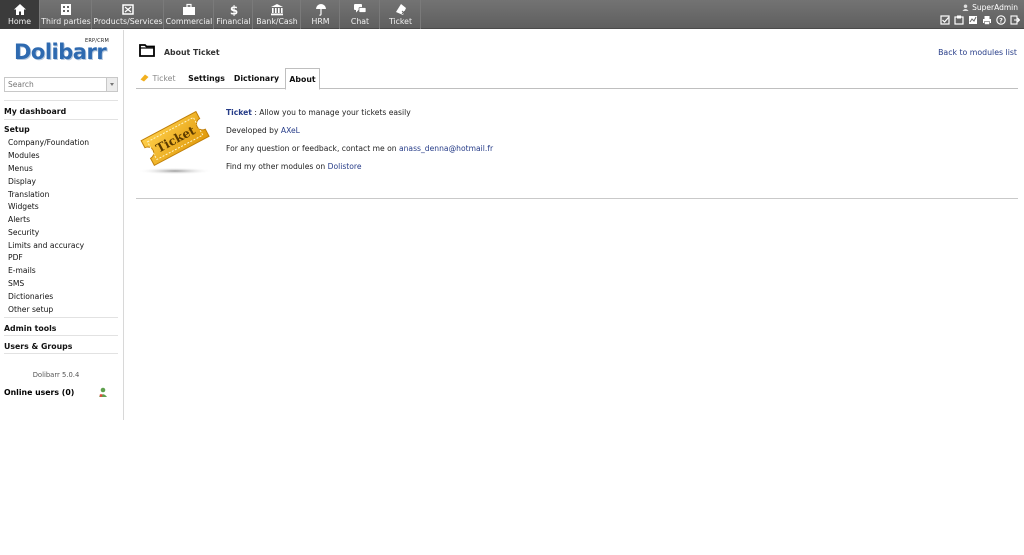  I want to click on menu-item-dictionaries: Dictionaries, so click(30, 296).